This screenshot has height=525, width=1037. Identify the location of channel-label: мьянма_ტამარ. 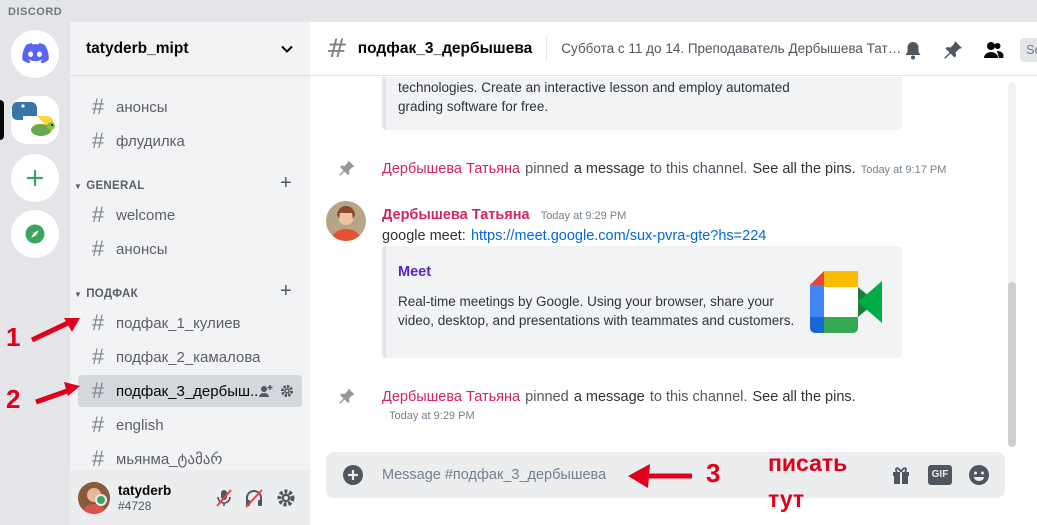
(169, 459).